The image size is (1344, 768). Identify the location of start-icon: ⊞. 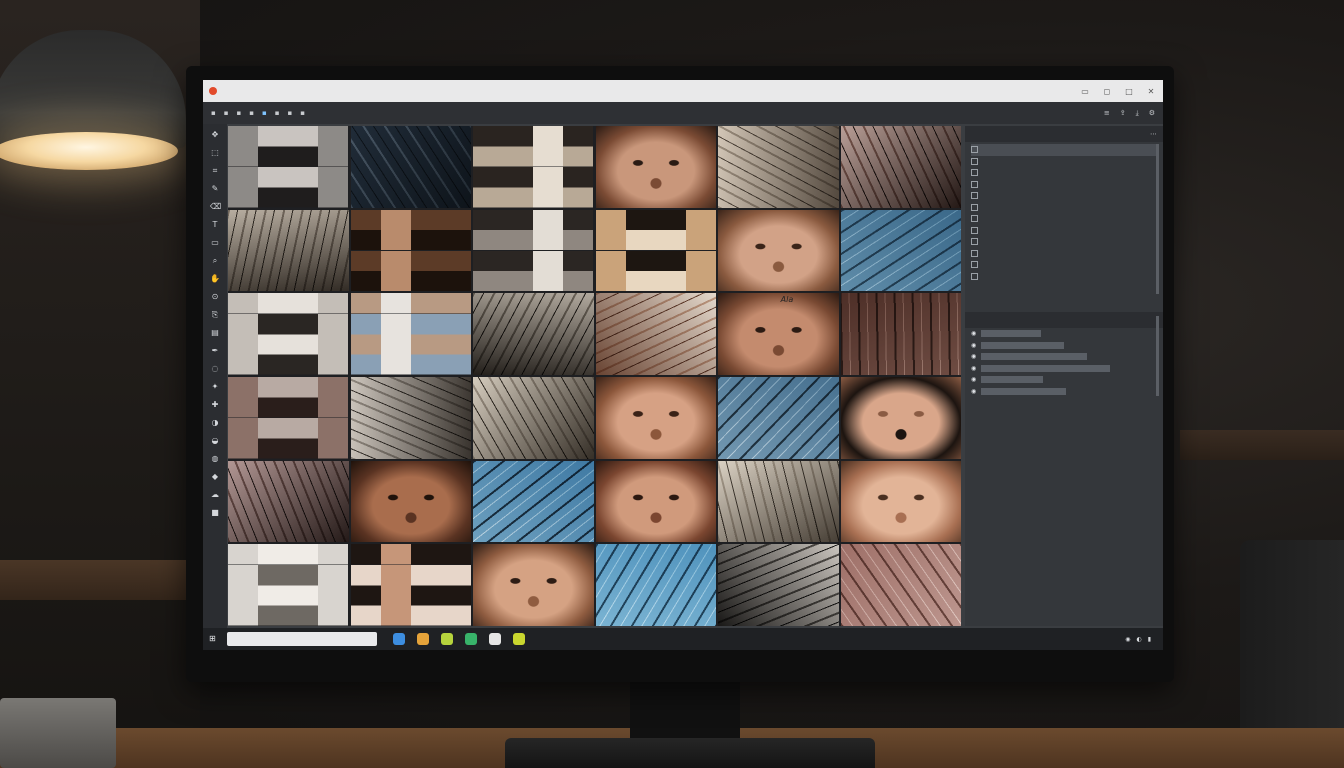
(214, 639).